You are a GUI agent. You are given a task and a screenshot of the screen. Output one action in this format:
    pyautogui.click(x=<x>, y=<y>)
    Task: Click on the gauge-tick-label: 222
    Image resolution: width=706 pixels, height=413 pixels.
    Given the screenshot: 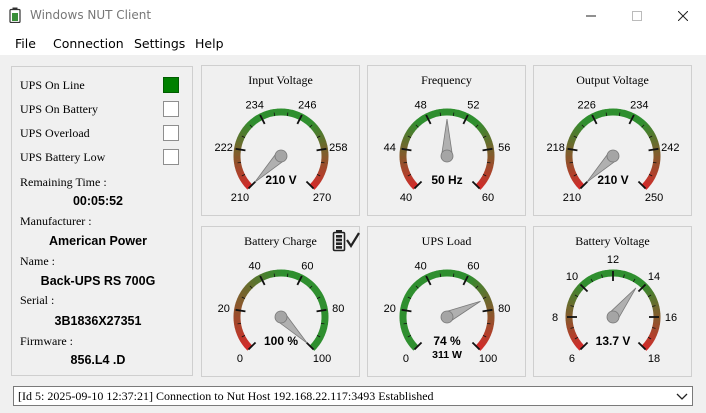 What is the action you would take?
    pyautogui.click(x=224, y=148)
    